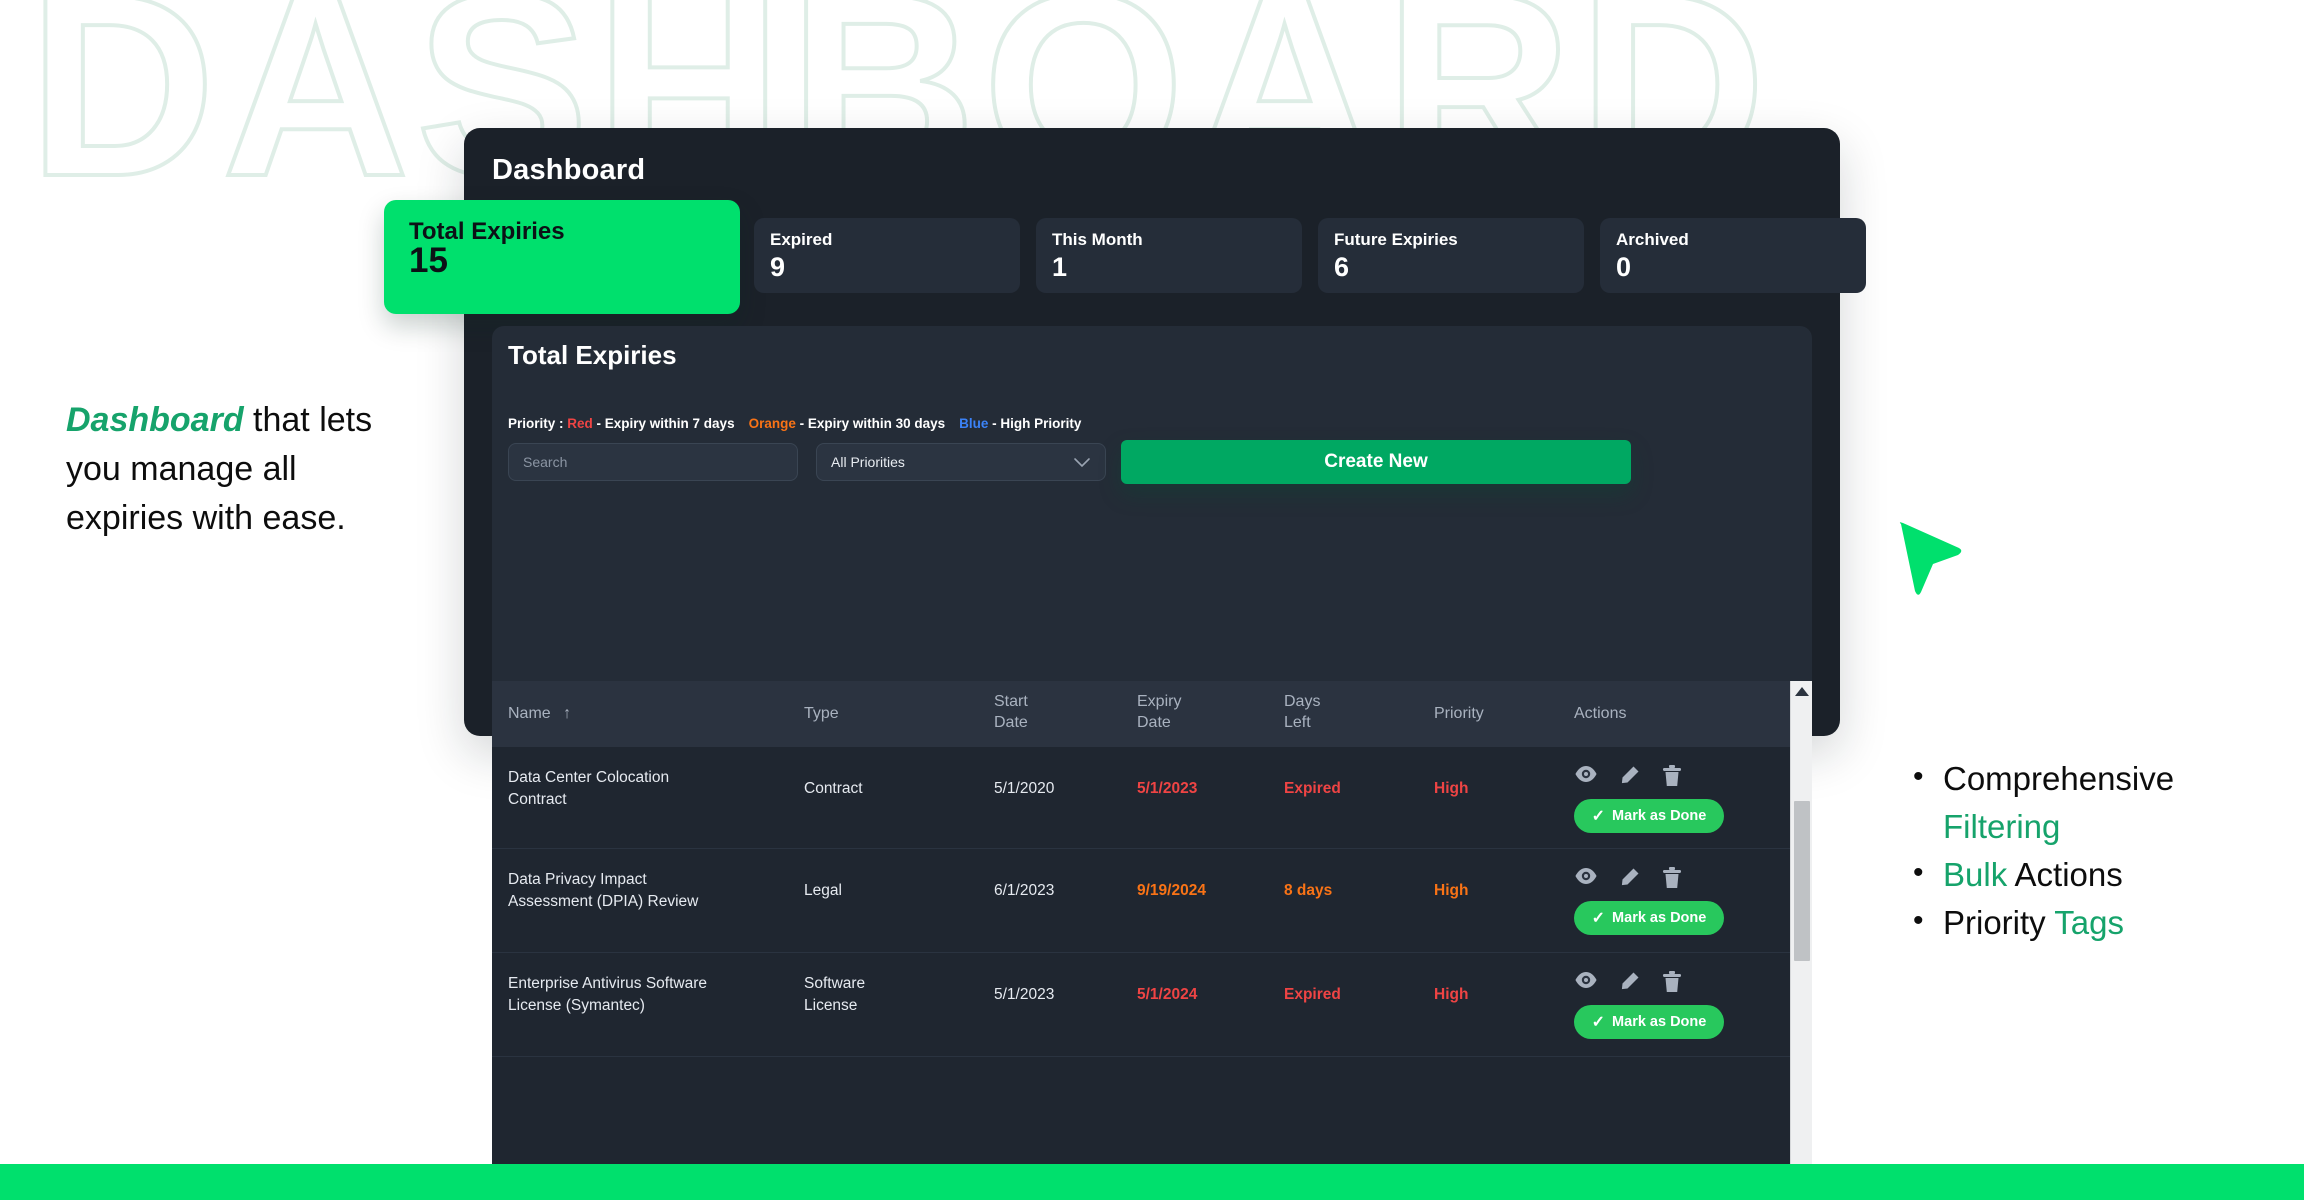 This screenshot has height=1200, width=2304. What do you see at coordinates (580, 423) in the screenshot?
I see `legend-red-label: Red` at bounding box center [580, 423].